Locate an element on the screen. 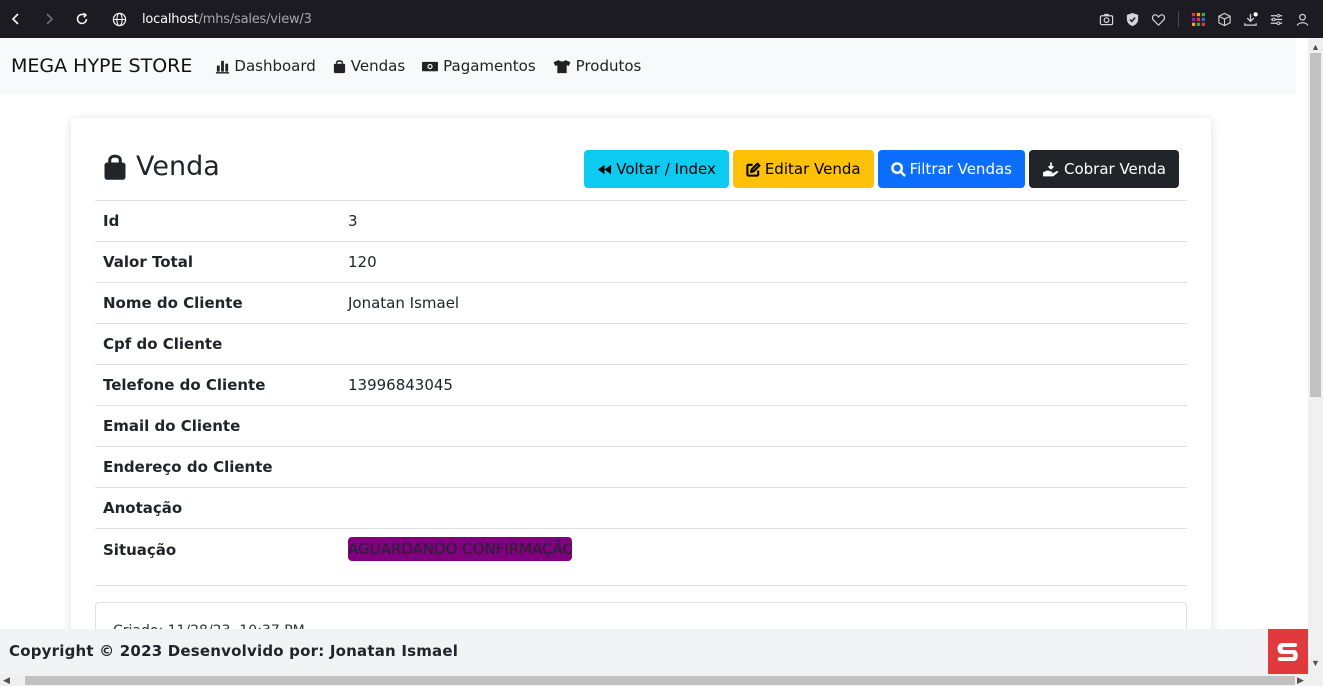 Image resolution: width=1323 pixels, height=686 pixels. nav-link-label: Pagamentos is located at coordinates (489, 66).